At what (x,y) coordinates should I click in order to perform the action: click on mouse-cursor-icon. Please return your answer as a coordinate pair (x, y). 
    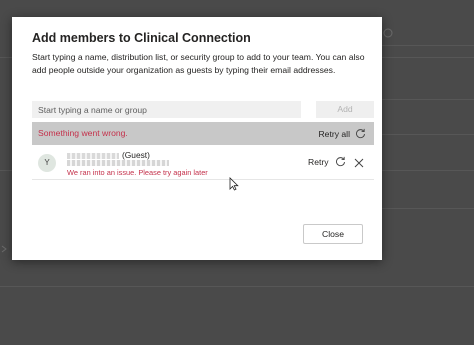
    Looking at the image, I should click on (234, 184).